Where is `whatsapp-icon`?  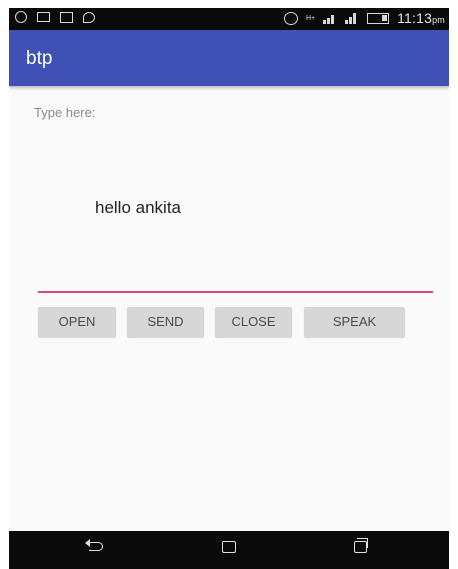
whatsapp-icon is located at coordinates (21, 17).